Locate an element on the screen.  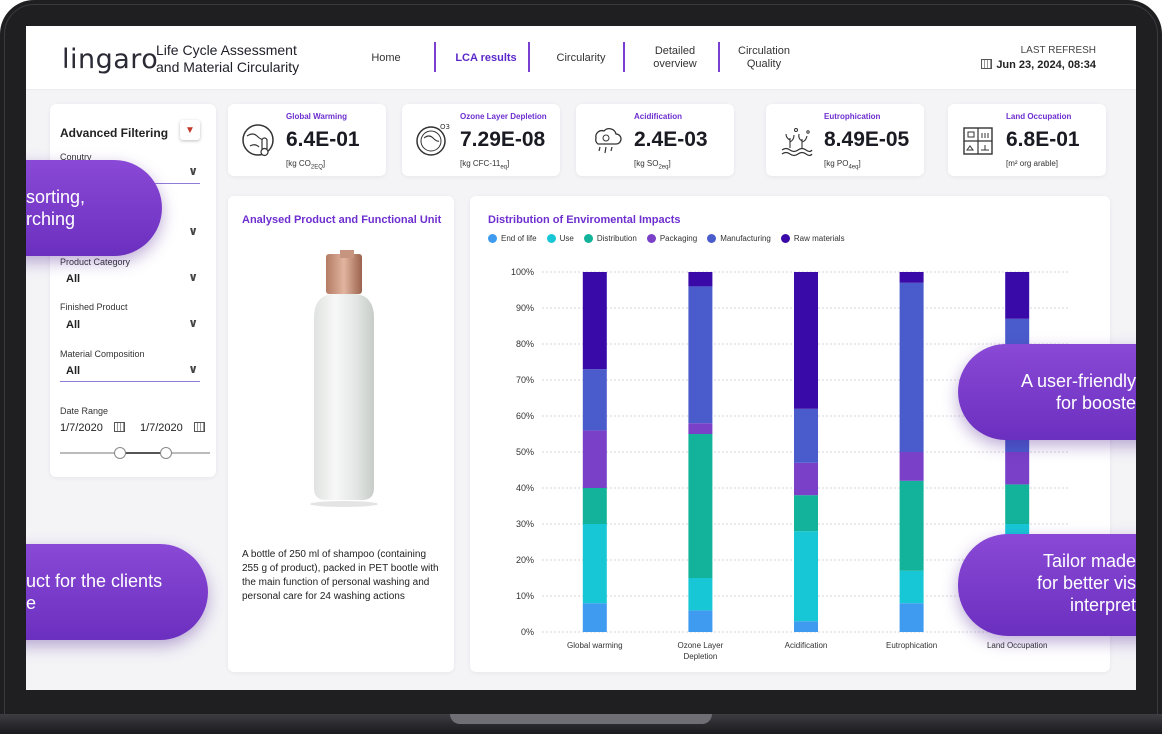
legend-item: Packaging is located at coordinates (672, 238).